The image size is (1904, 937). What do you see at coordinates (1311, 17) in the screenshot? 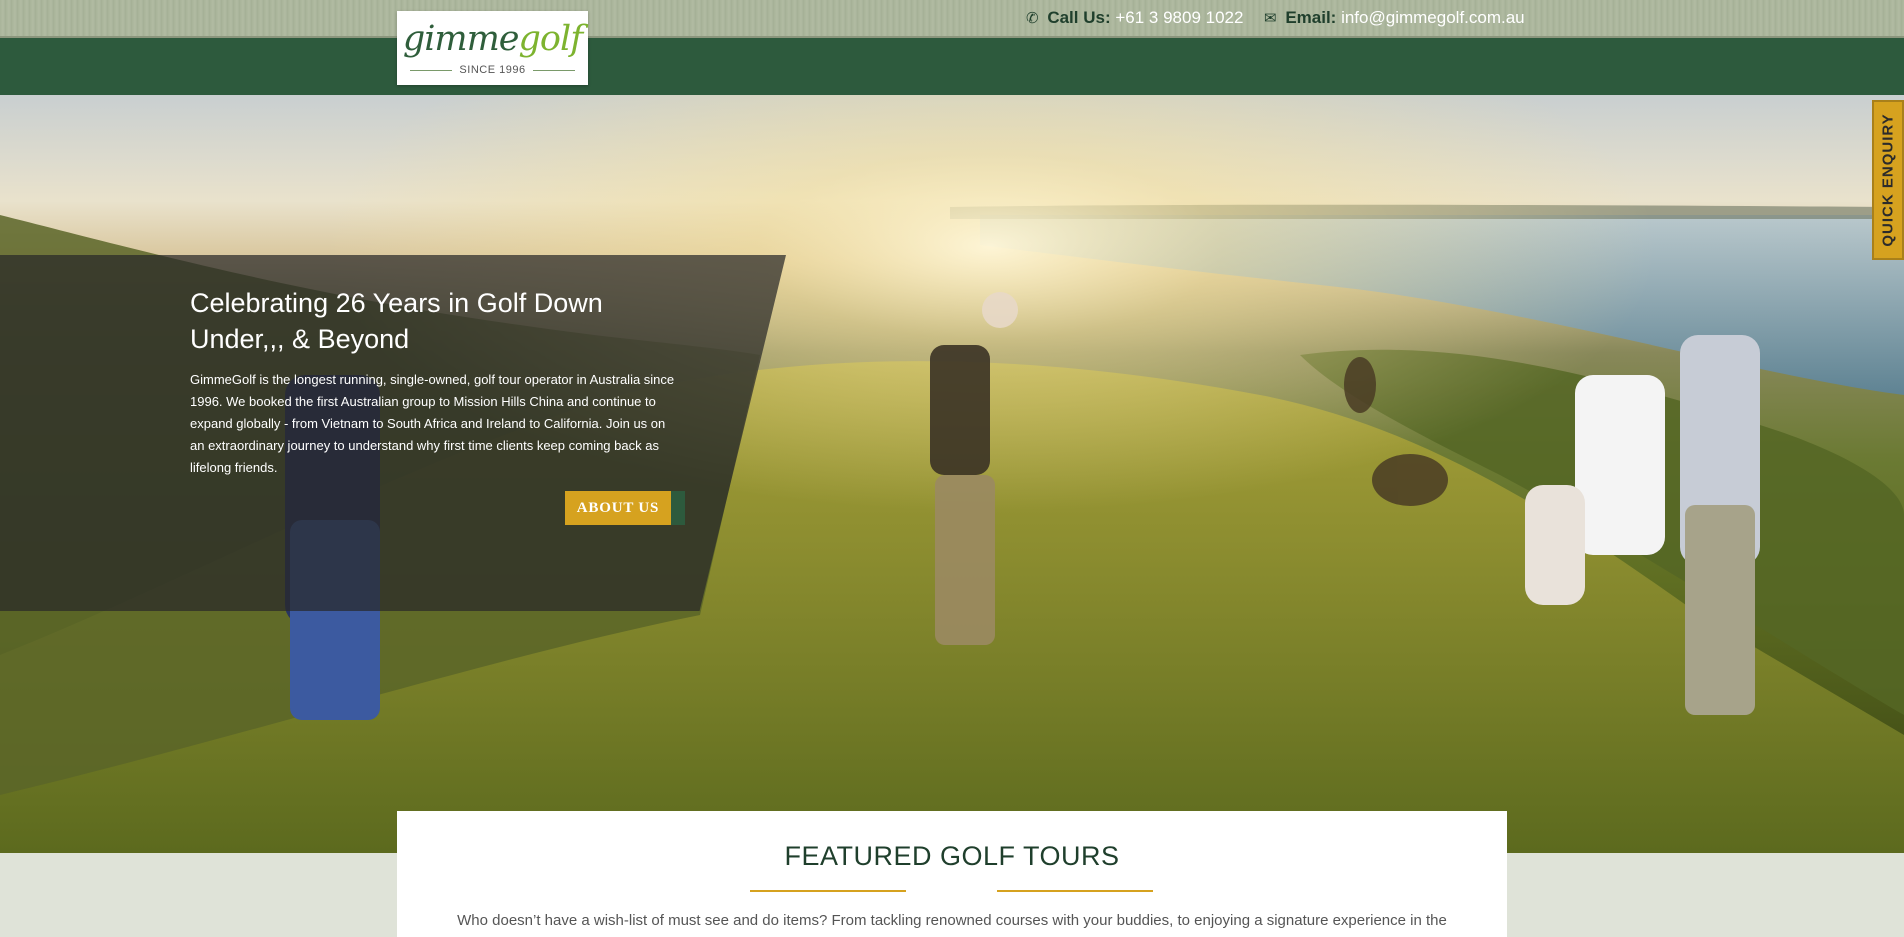
I see `email-label: Email:` at bounding box center [1311, 17].